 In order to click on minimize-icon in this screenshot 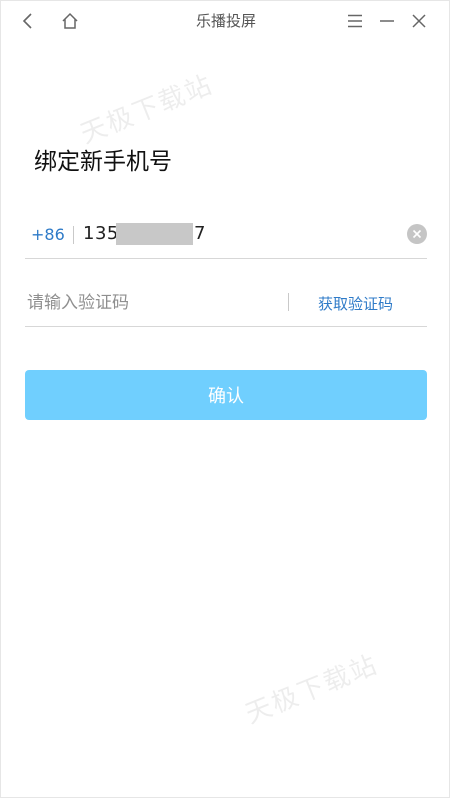, I will do `click(387, 21)`.